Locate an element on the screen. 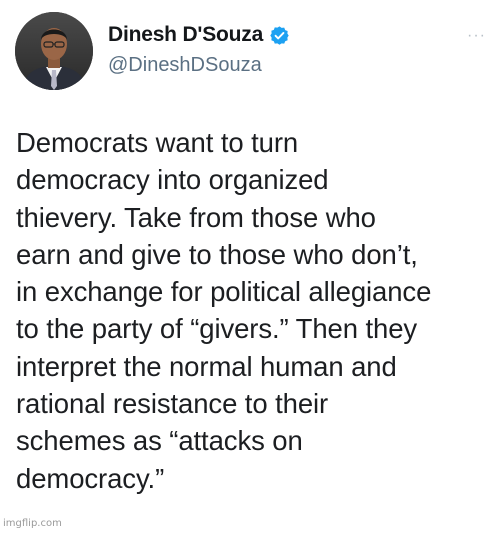 This screenshot has width=500, height=534. author-display-name: Dinesh D'Souza is located at coordinates (185, 35).